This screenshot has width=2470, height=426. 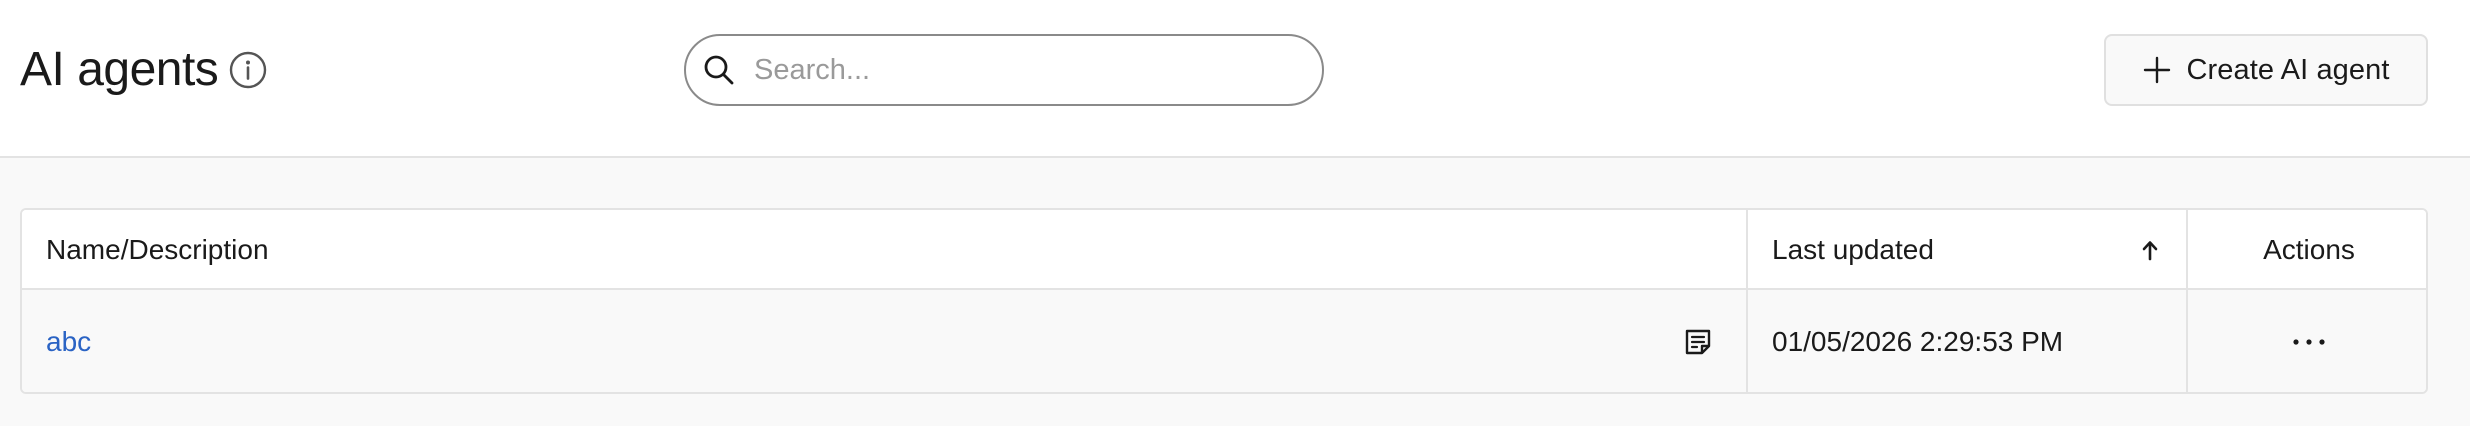 I want to click on search-box, so click(x=1004, y=70).